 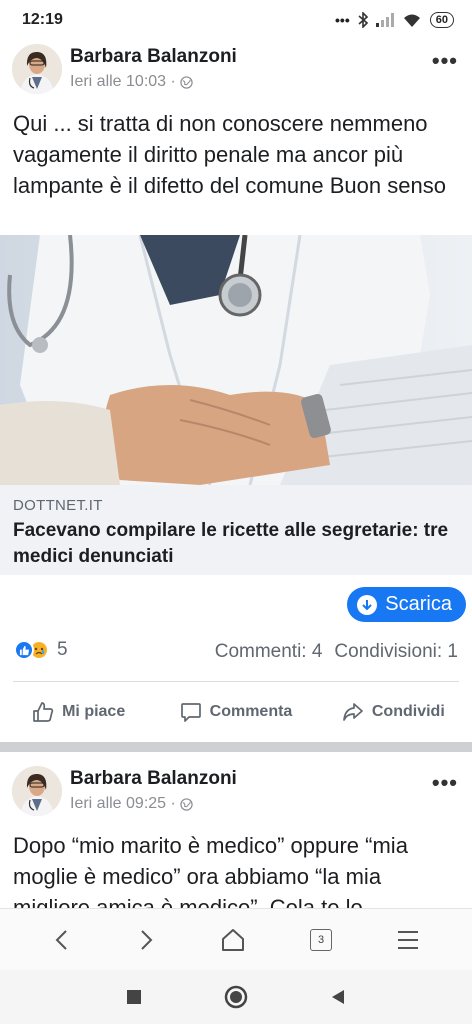 What do you see at coordinates (233, 940) in the screenshot?
I see `home-icon` at bounding box center [233, 940].